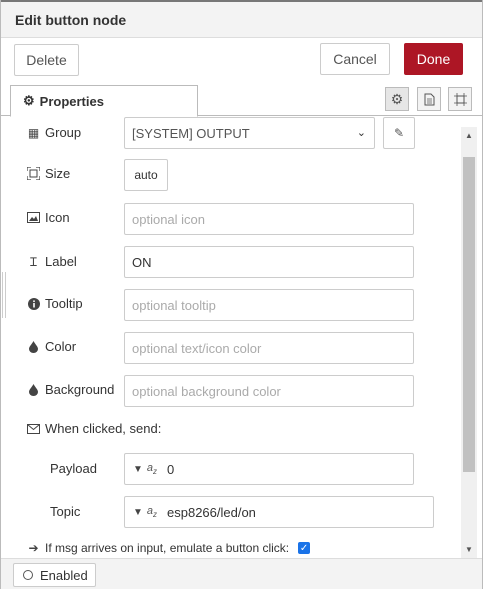  What do you see at coordinates (80, 389) in the screenshot?
I see `background-label-text: Background` at bounding box center [80, 389].